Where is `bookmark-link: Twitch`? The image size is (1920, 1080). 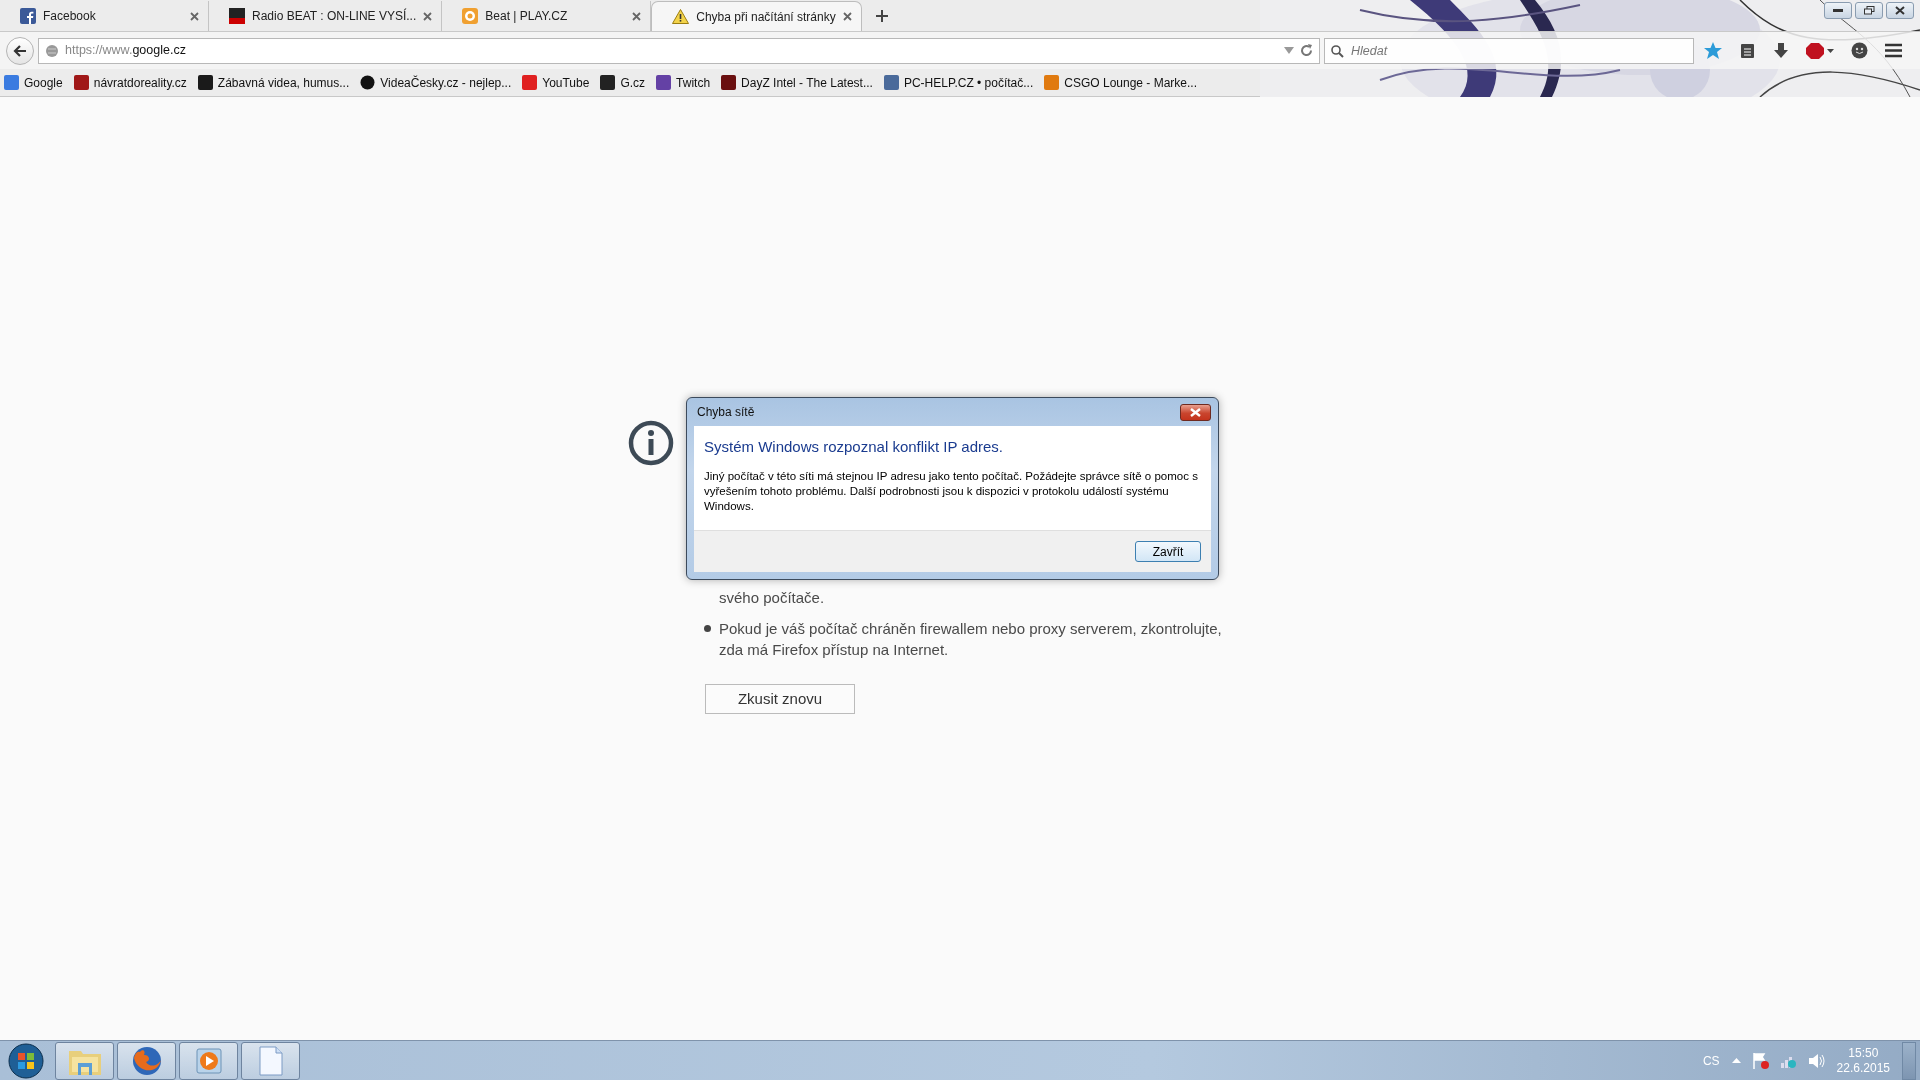 bookmark-link: Twitch is located at coordinates (683, 82).